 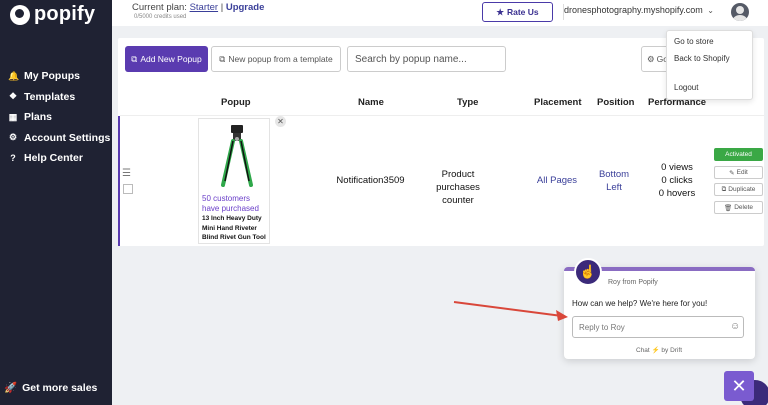 I want to click on row-checkbox, so click(x=128, y=189).